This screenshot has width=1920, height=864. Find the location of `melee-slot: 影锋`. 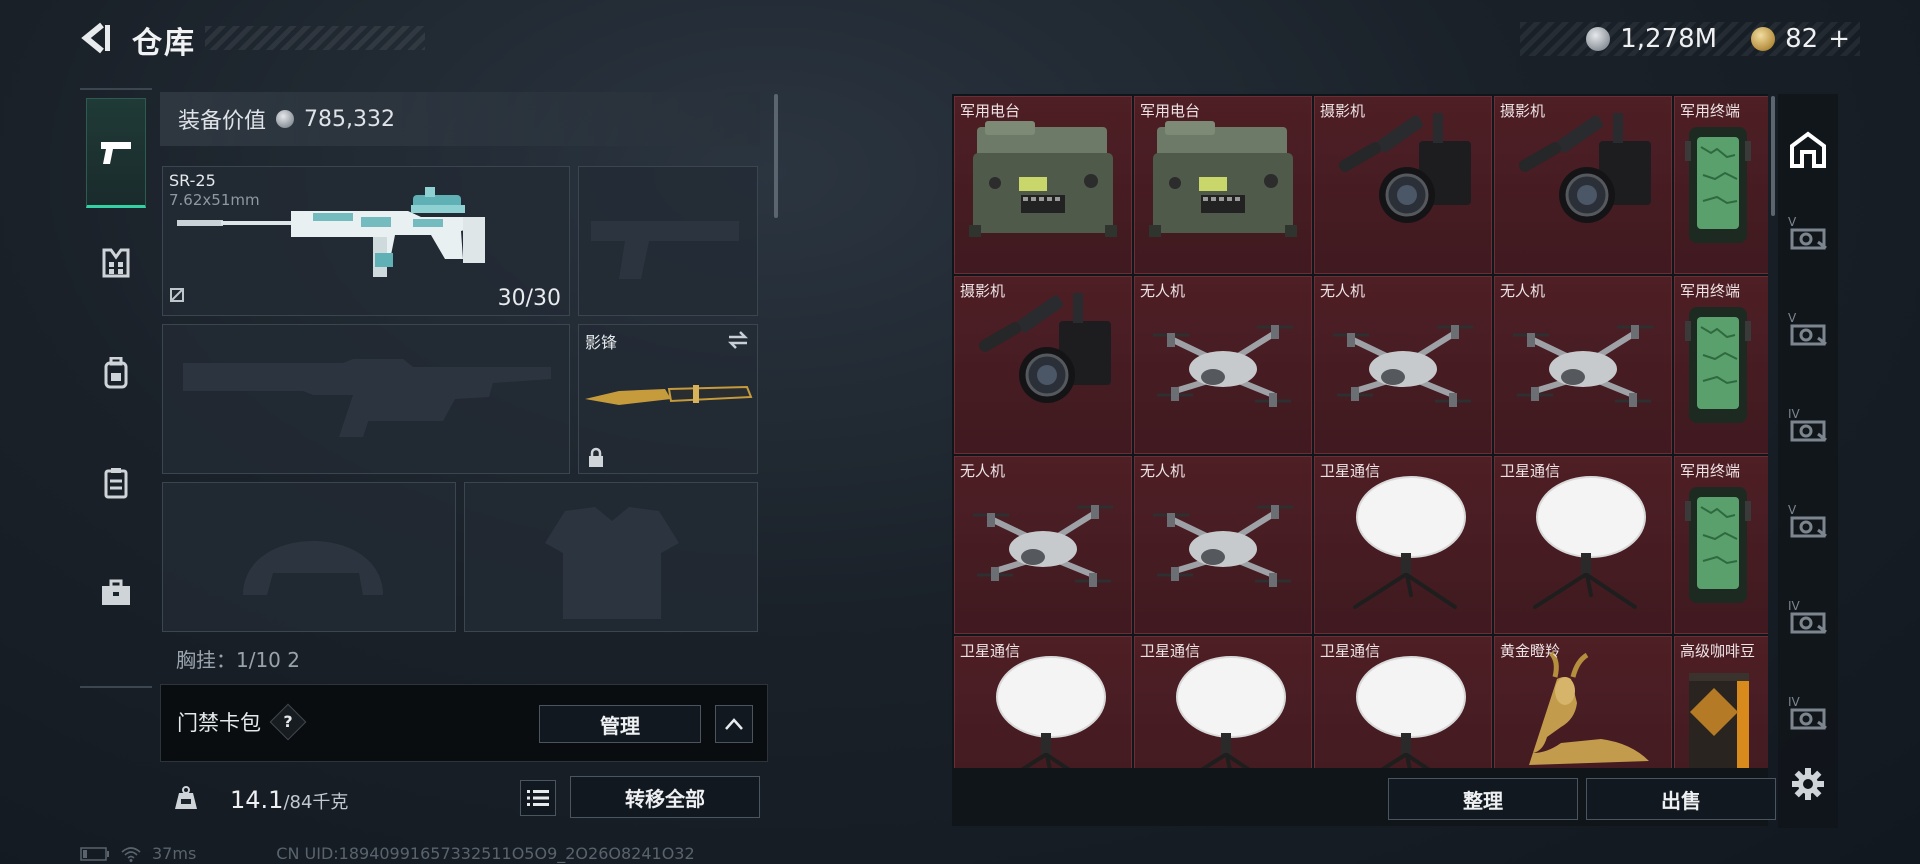

melee-slot: 影锋 is located at coordinates (668, 399).